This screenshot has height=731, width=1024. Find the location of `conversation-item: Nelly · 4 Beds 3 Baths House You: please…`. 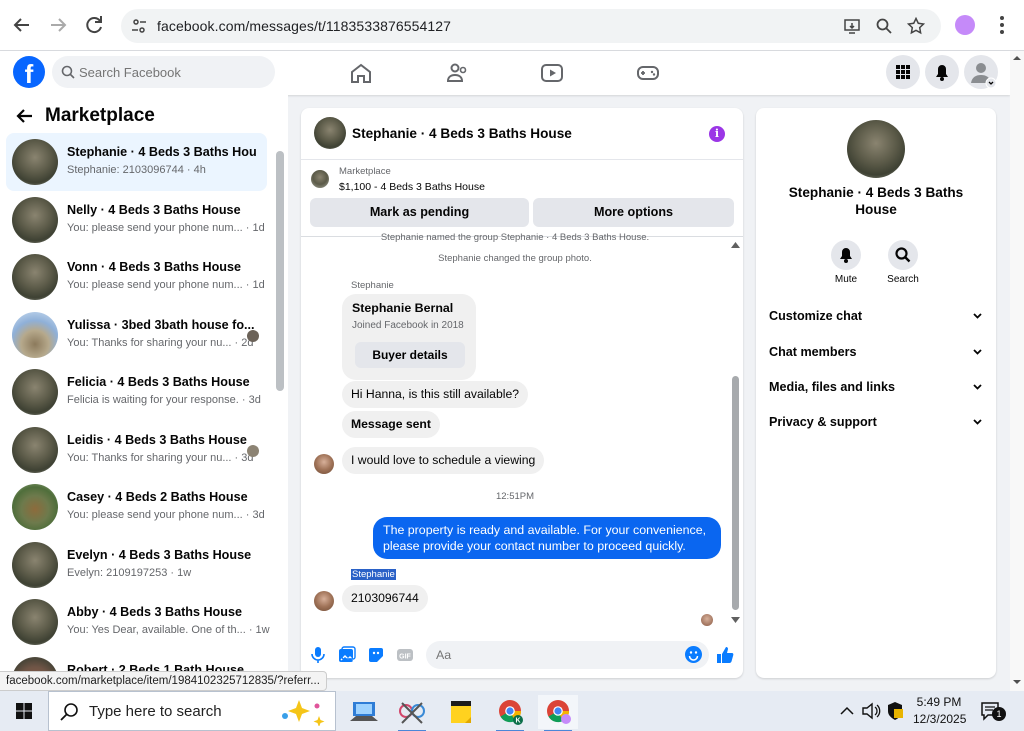

conversation-item: Nelly · 4 Beds 3 Baths House You: please… is located at coordinates (136, 220).